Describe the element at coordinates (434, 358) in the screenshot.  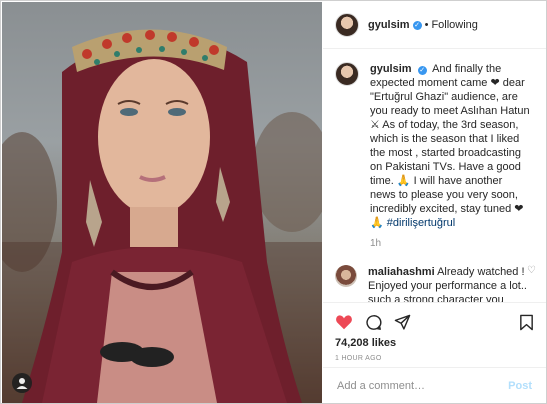
I see `post-timestamp: 1 HOUR AGO` at that location.